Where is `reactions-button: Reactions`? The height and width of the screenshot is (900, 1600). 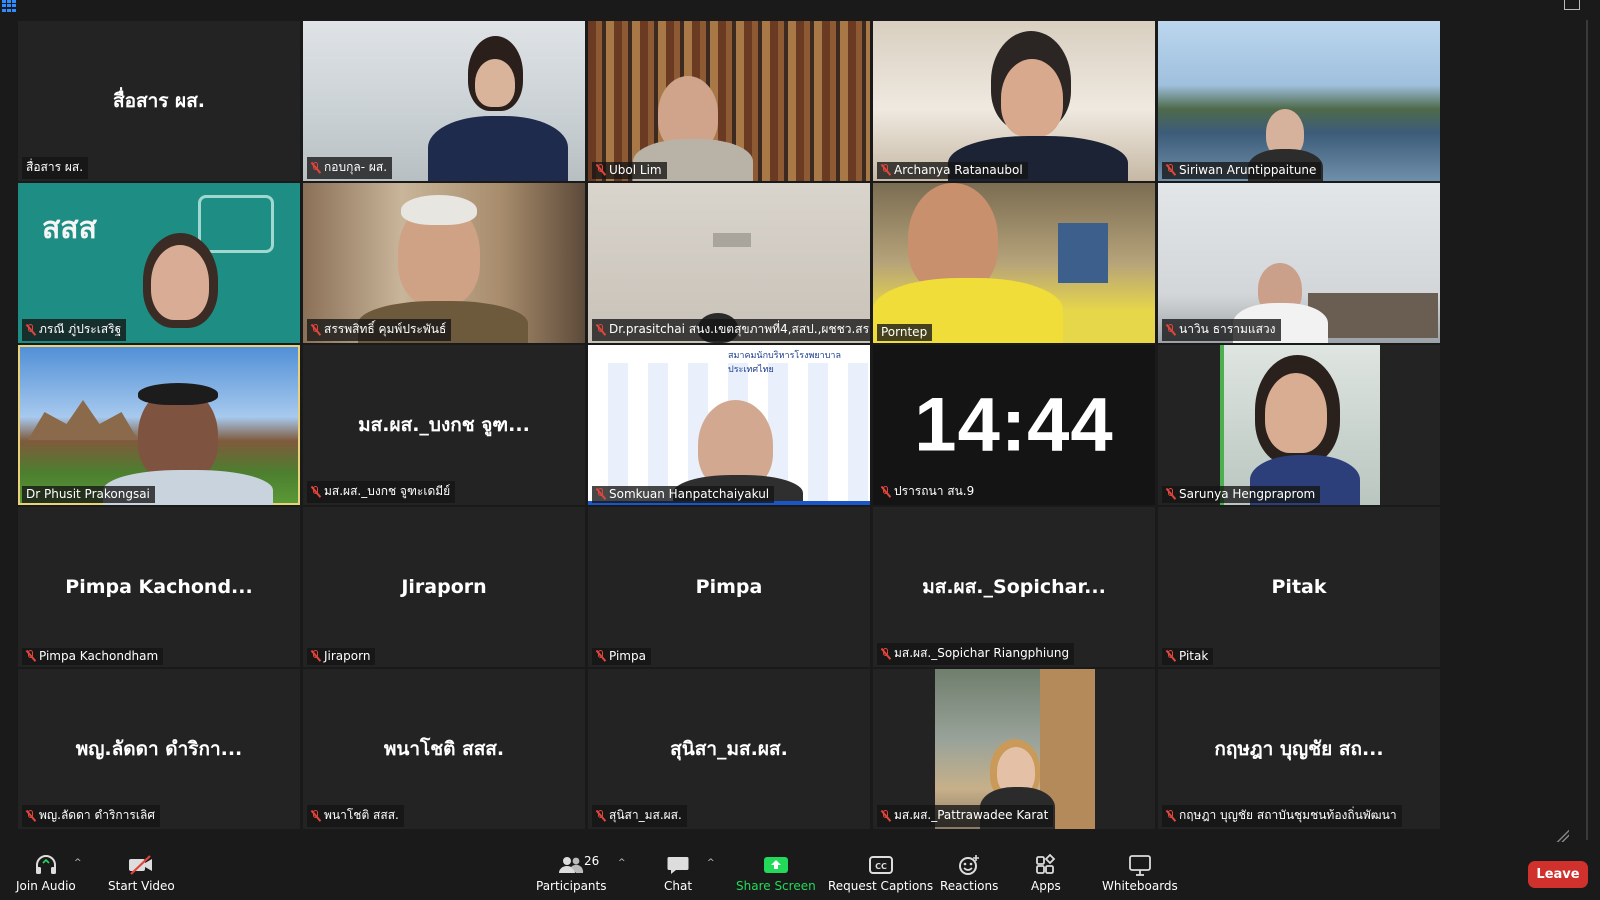
reactions-button: Reactions is located at coordinates (969, 873).